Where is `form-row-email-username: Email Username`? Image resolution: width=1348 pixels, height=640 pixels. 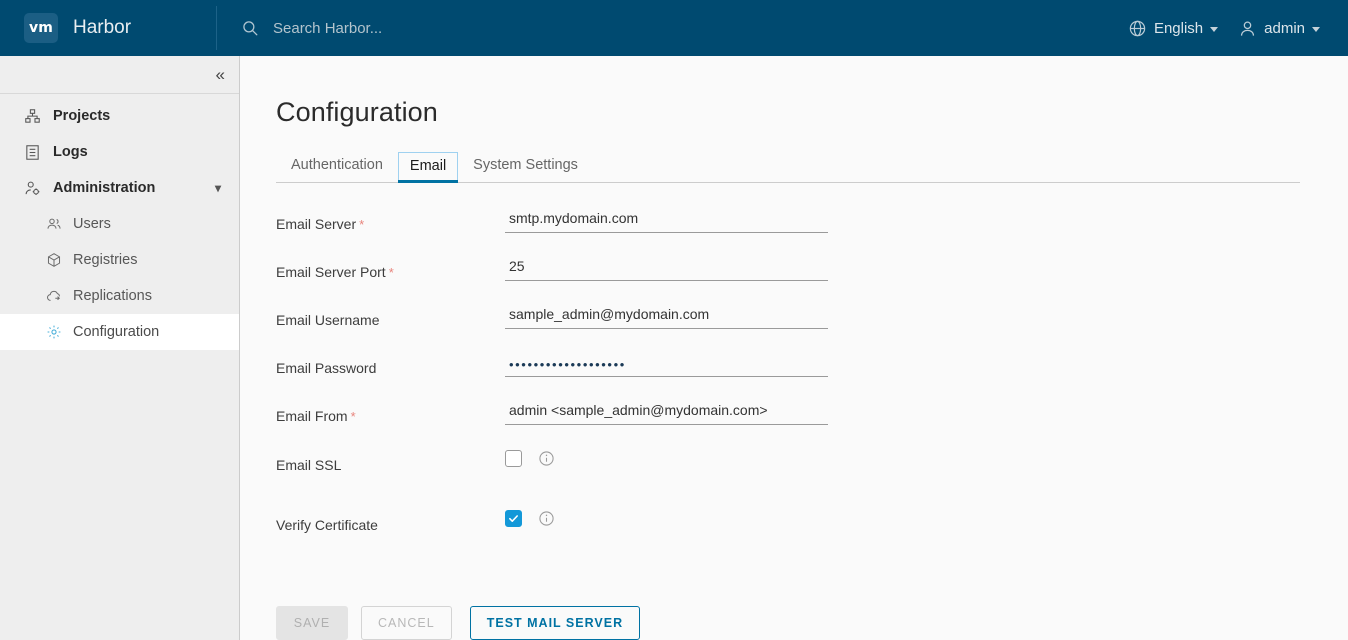
form-row-email-username: Email Username is located at coordinates (812, 325).